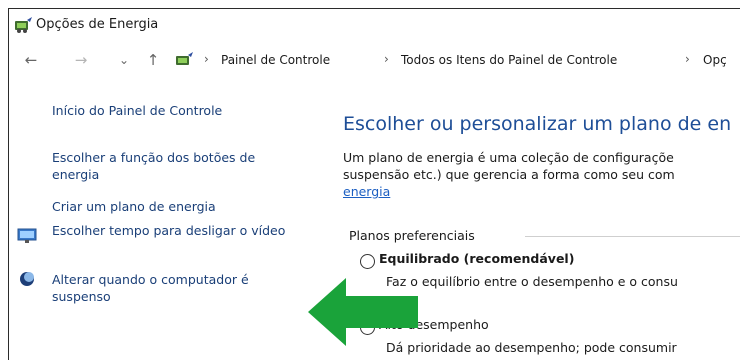 This screenshot has height=360, width=740. What do you see at coordinates (715, 60) in the screenshot?
I see `breadcrumb-power-options: Opç` at bounding box center [715, 60].